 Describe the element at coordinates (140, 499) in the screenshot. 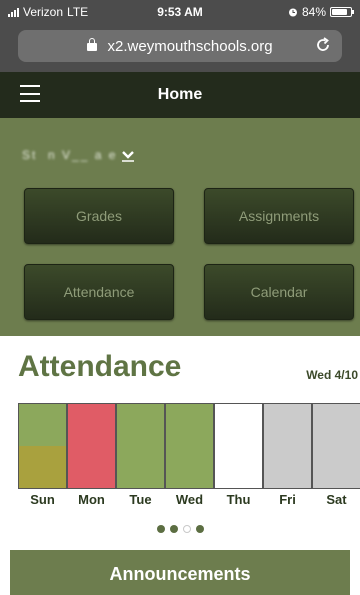

I see `day-label-tue: Tue` at that location.